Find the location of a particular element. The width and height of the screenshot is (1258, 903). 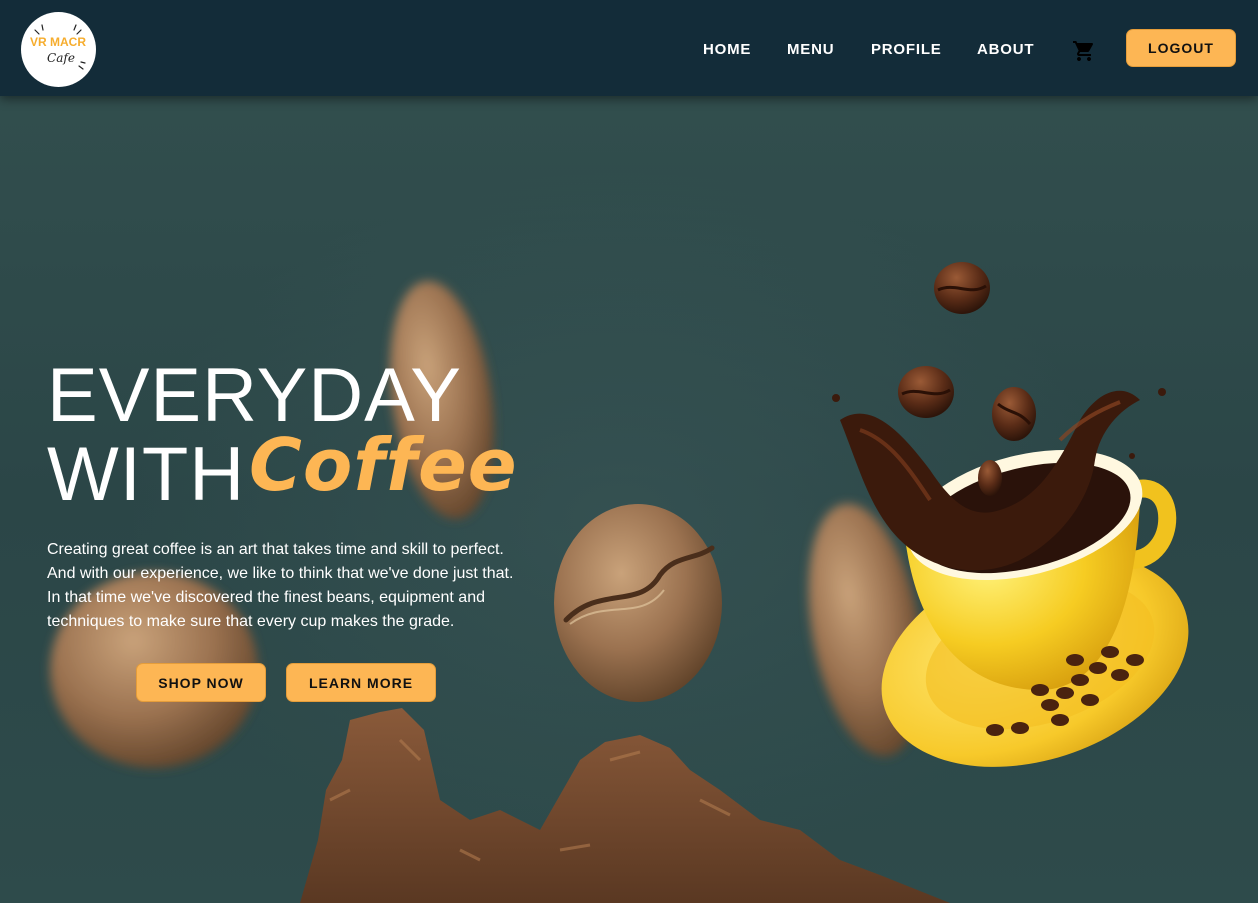

hero-headline-accent: Coffee is located at coordinates (383, 465).